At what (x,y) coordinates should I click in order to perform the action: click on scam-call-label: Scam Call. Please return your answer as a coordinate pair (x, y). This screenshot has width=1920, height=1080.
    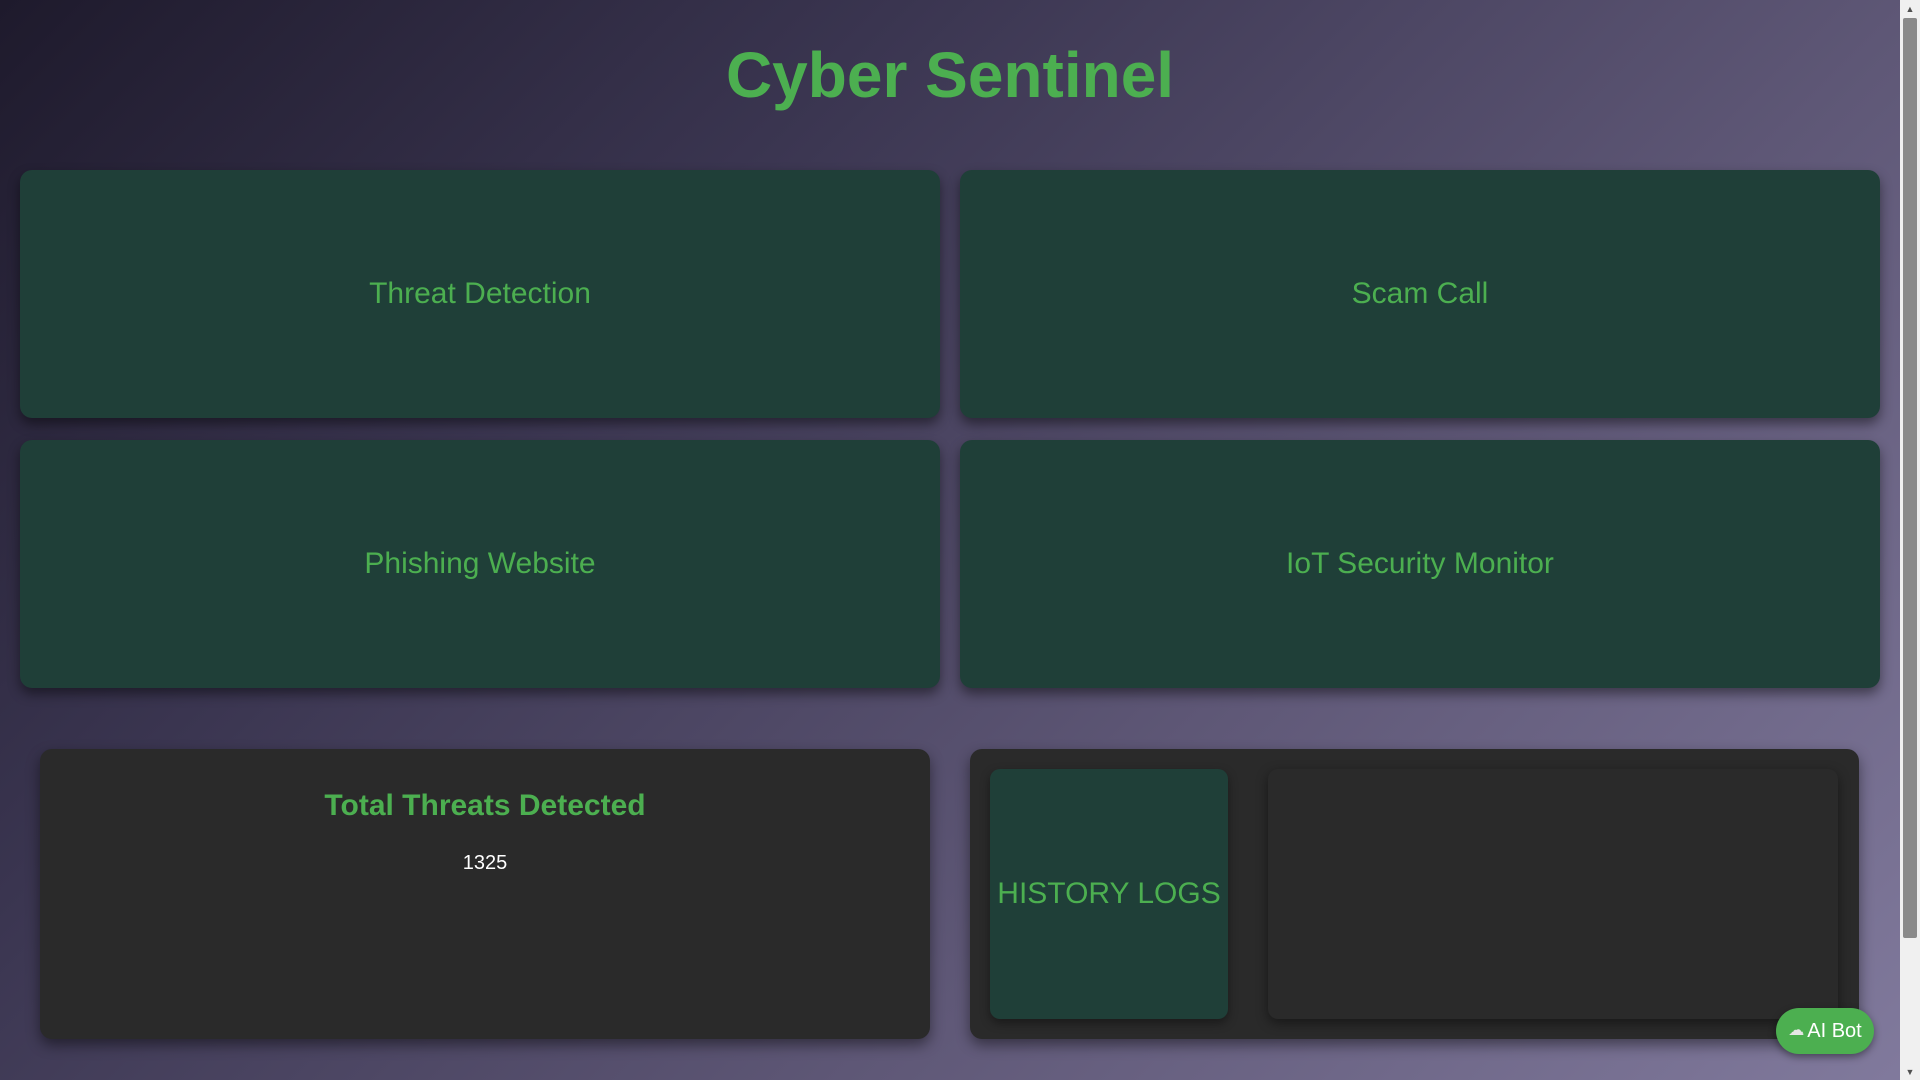
    Looking at the image, I should click on (1420, 293).